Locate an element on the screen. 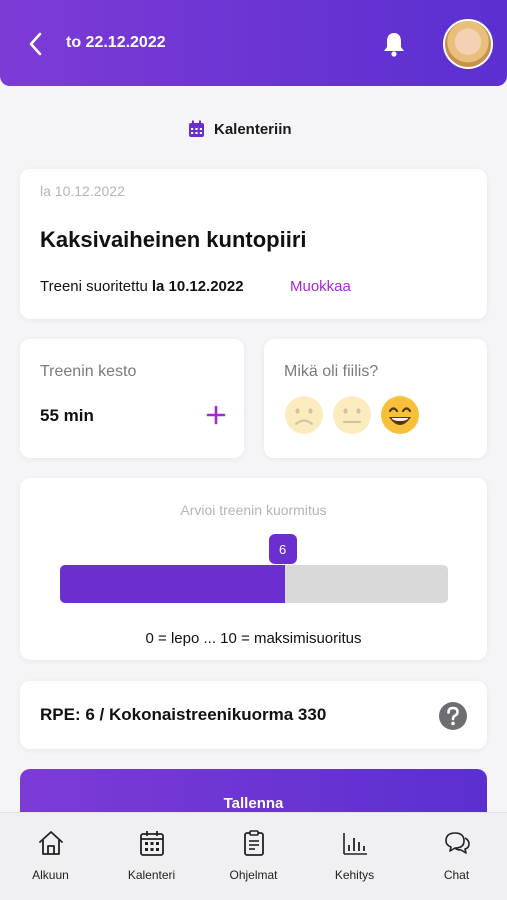 Image resolution: width=507 pixels, height=900 pixels. workout-done-line: Treeni suoritettu la 10.12.2022 is located at coordinates (142, 286).